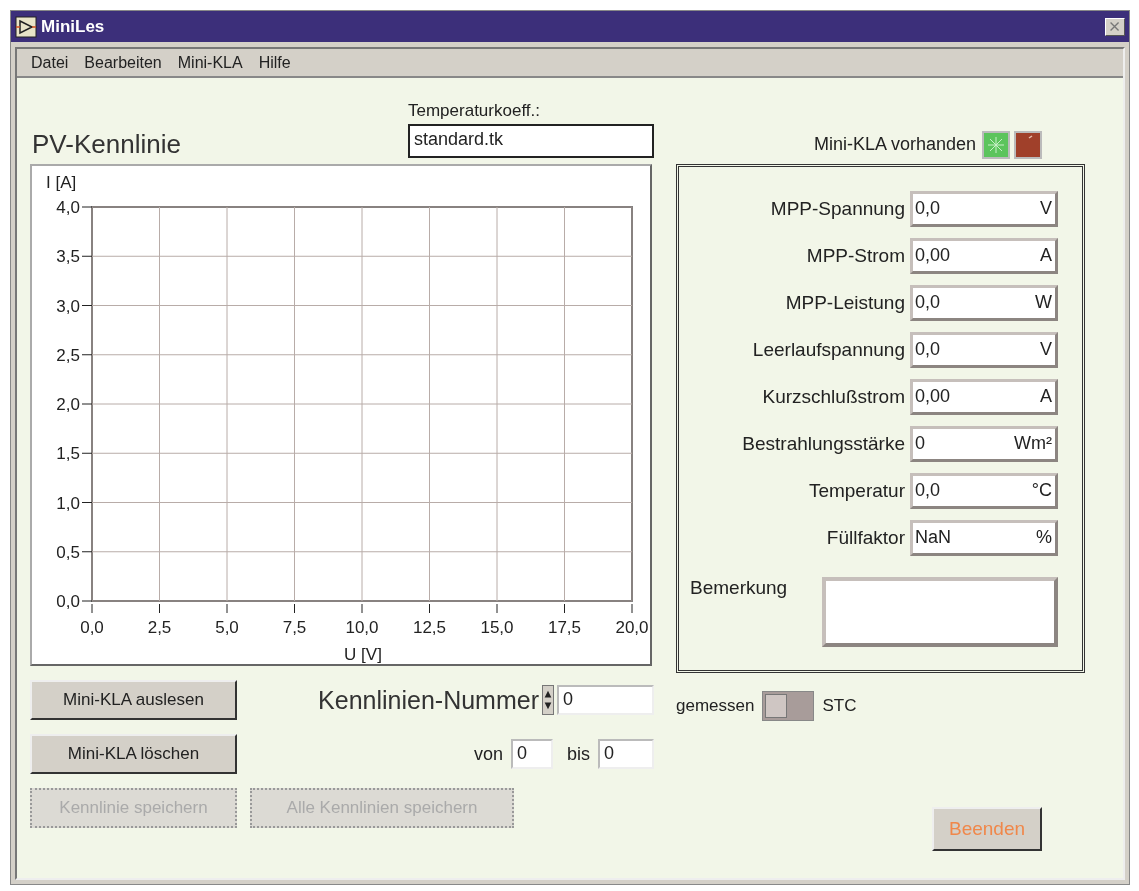  What do you see at coordinates (715, 706) in the screenshot?
I see `switch-label: gemessen` at bounding box center [715, 706].